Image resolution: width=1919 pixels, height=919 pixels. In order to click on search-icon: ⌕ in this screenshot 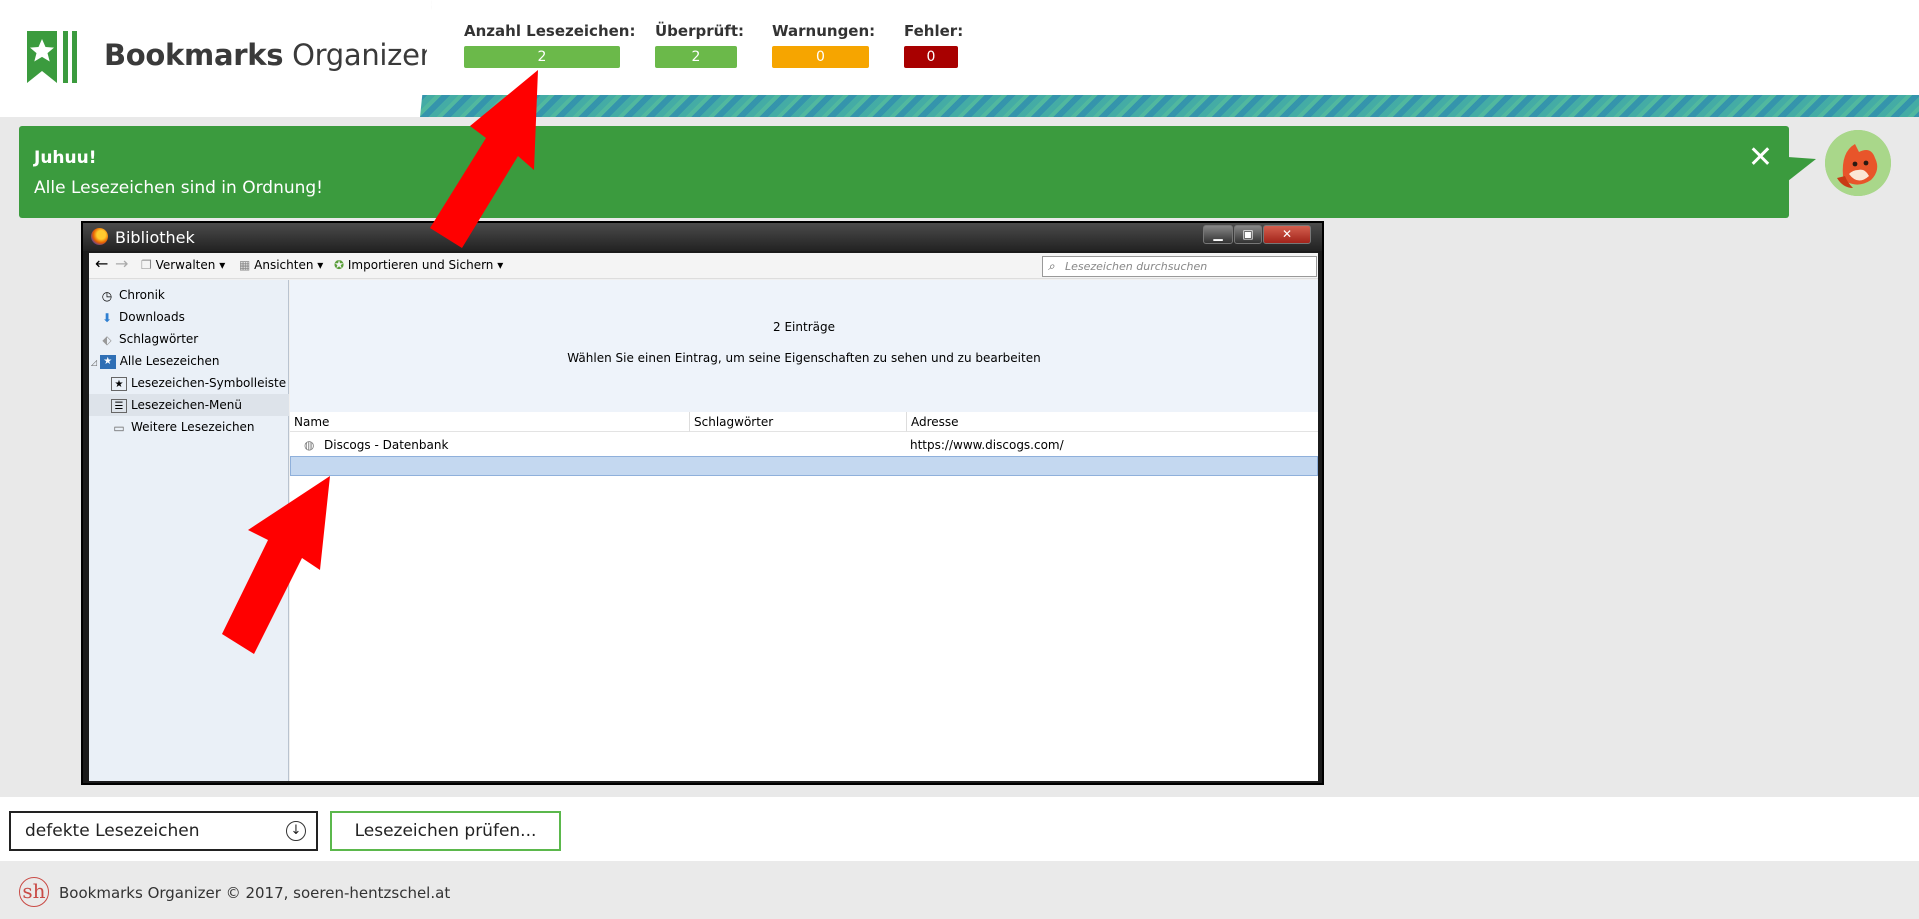, I will do `click(1051, 266)`.